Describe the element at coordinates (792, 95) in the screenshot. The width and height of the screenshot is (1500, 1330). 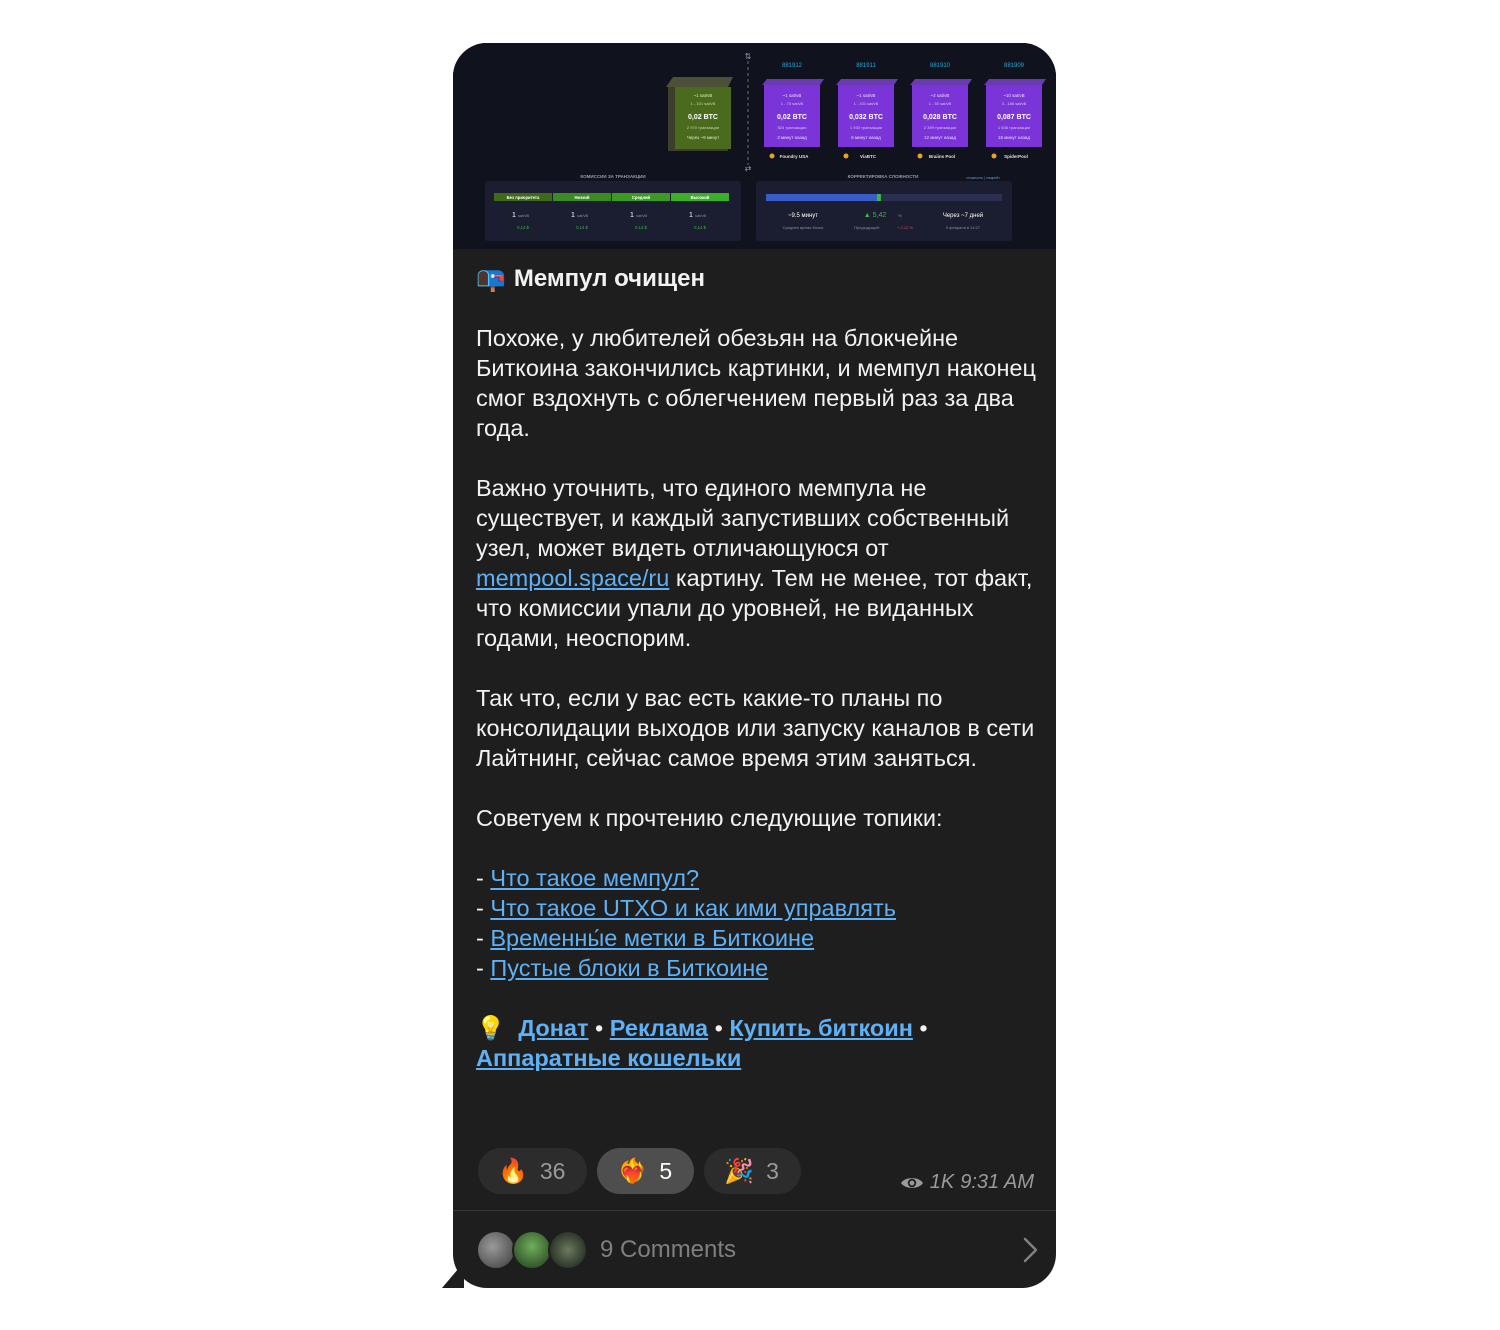
I see `block-fee: ~1 sat/vB` at that location.